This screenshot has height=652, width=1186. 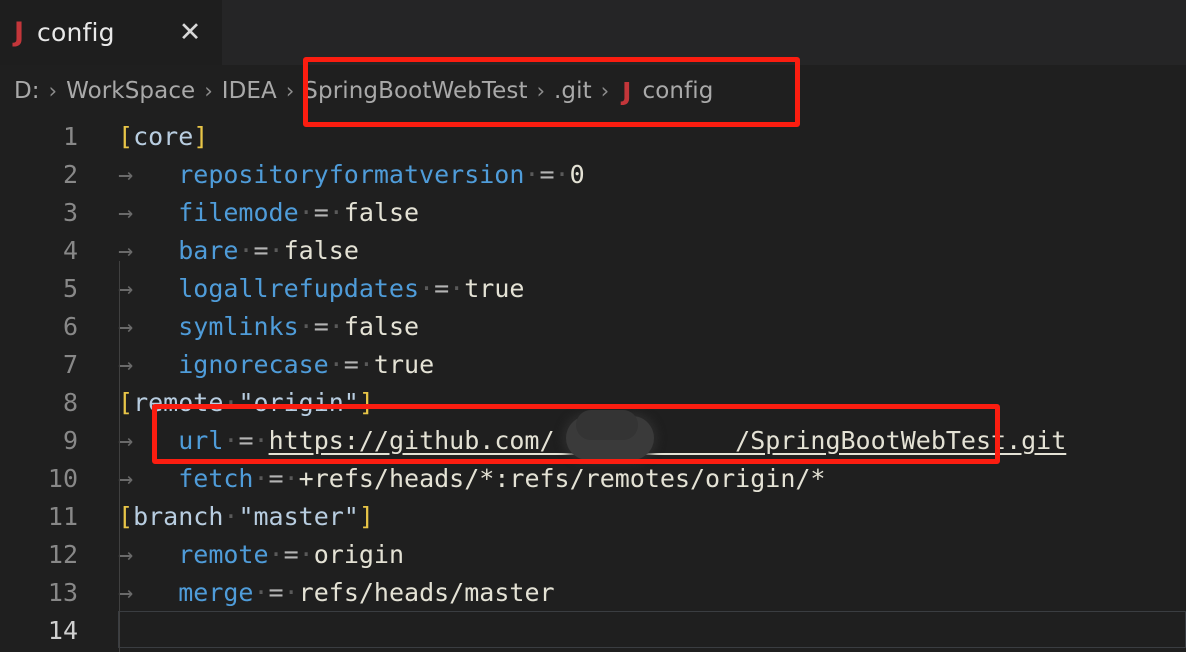 I want to click on code-line: 14, so click(x=593, y=630).